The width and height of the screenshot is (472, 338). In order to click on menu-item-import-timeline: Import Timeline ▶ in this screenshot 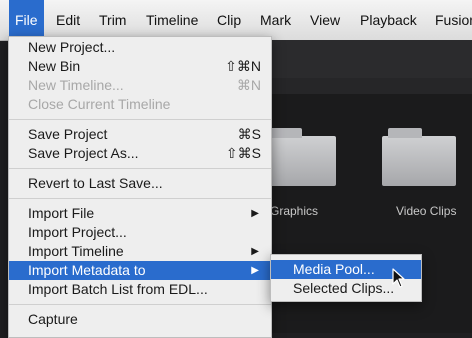, I will do `click(140, 251)`.